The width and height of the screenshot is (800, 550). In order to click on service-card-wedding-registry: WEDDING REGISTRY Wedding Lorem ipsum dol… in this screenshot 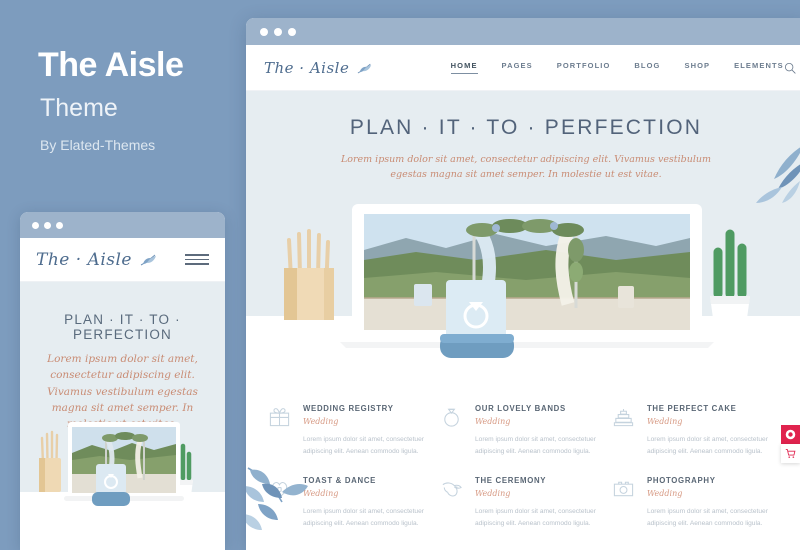, I will do `click(354, 431)`.